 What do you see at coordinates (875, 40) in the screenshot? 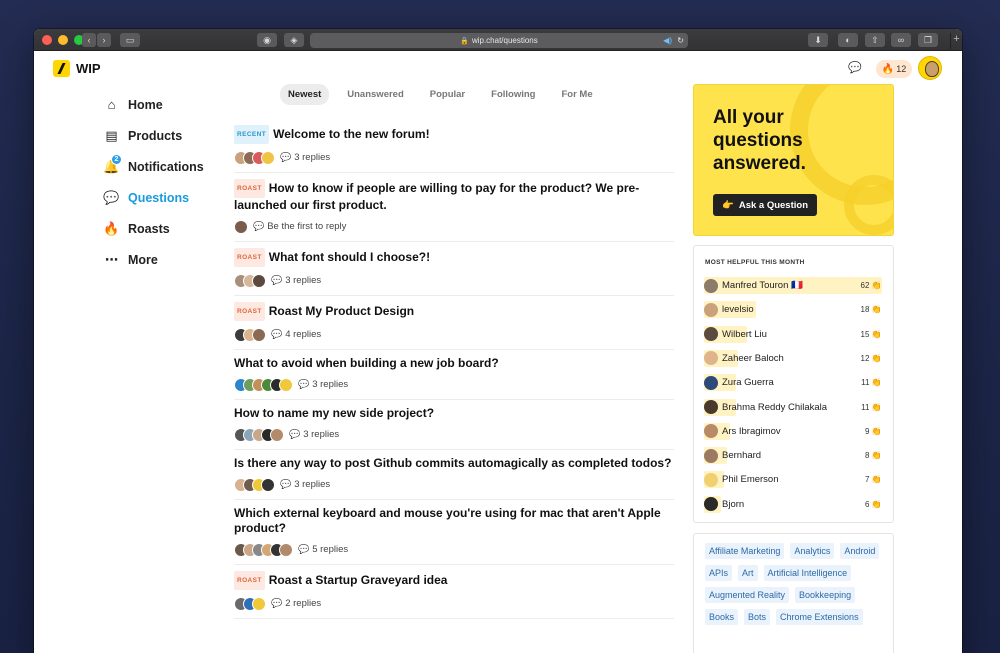
I see `share-icon: ⇧` at bounding box center [875, 40].